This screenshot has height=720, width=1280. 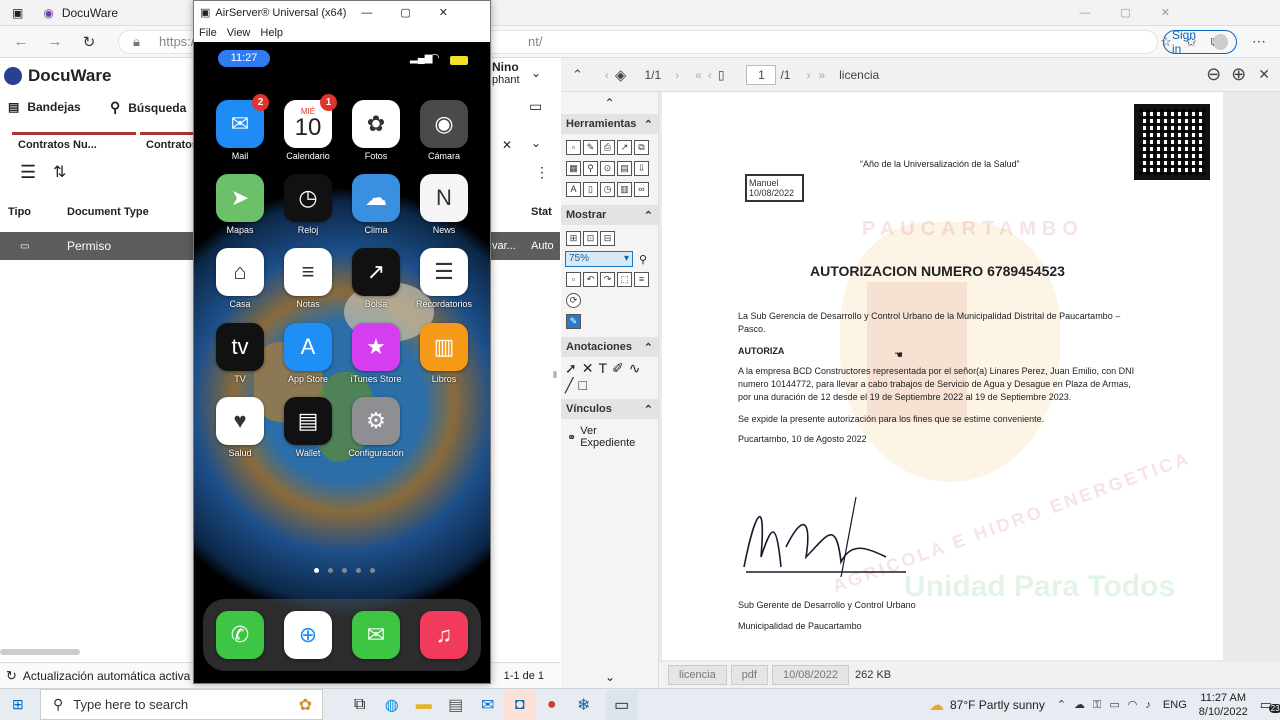 What do you see at coordinates (621, 75) in the screenshot?
I see `layers-icon: ◈` at bounding box center [621, 75].